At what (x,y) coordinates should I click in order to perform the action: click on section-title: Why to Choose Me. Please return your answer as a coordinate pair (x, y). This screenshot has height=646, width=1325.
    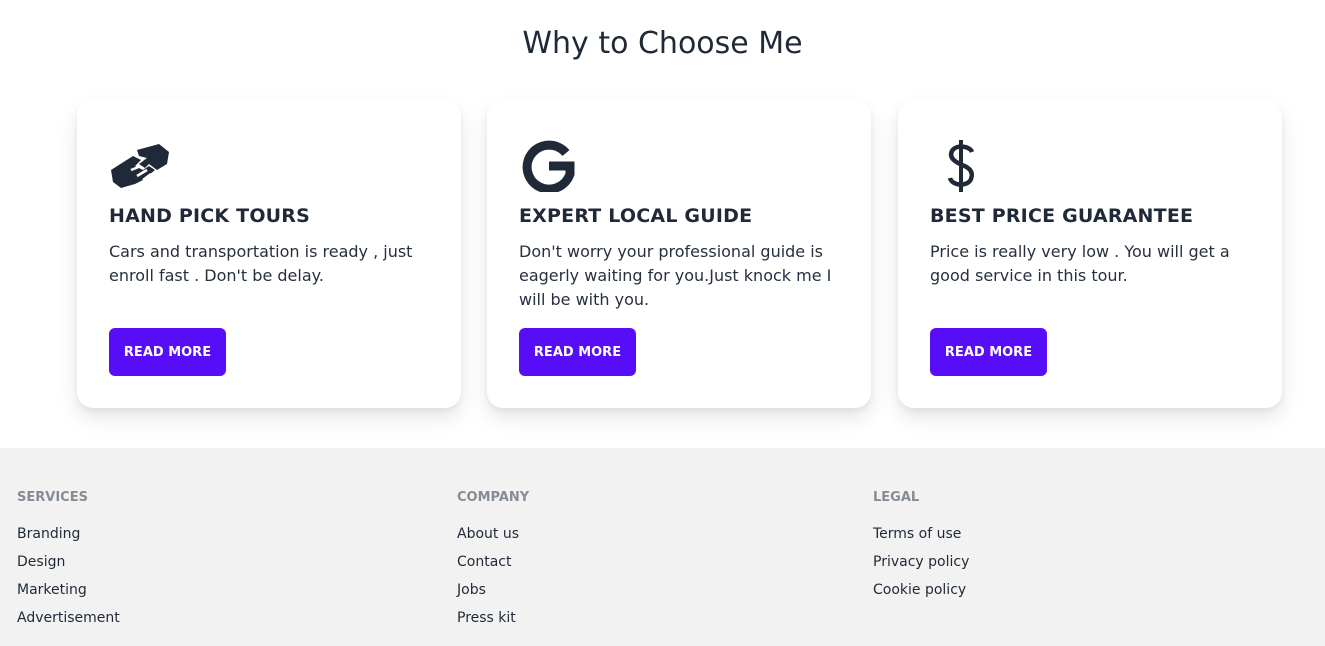
    Looking at the image, I should click on (662, 43).